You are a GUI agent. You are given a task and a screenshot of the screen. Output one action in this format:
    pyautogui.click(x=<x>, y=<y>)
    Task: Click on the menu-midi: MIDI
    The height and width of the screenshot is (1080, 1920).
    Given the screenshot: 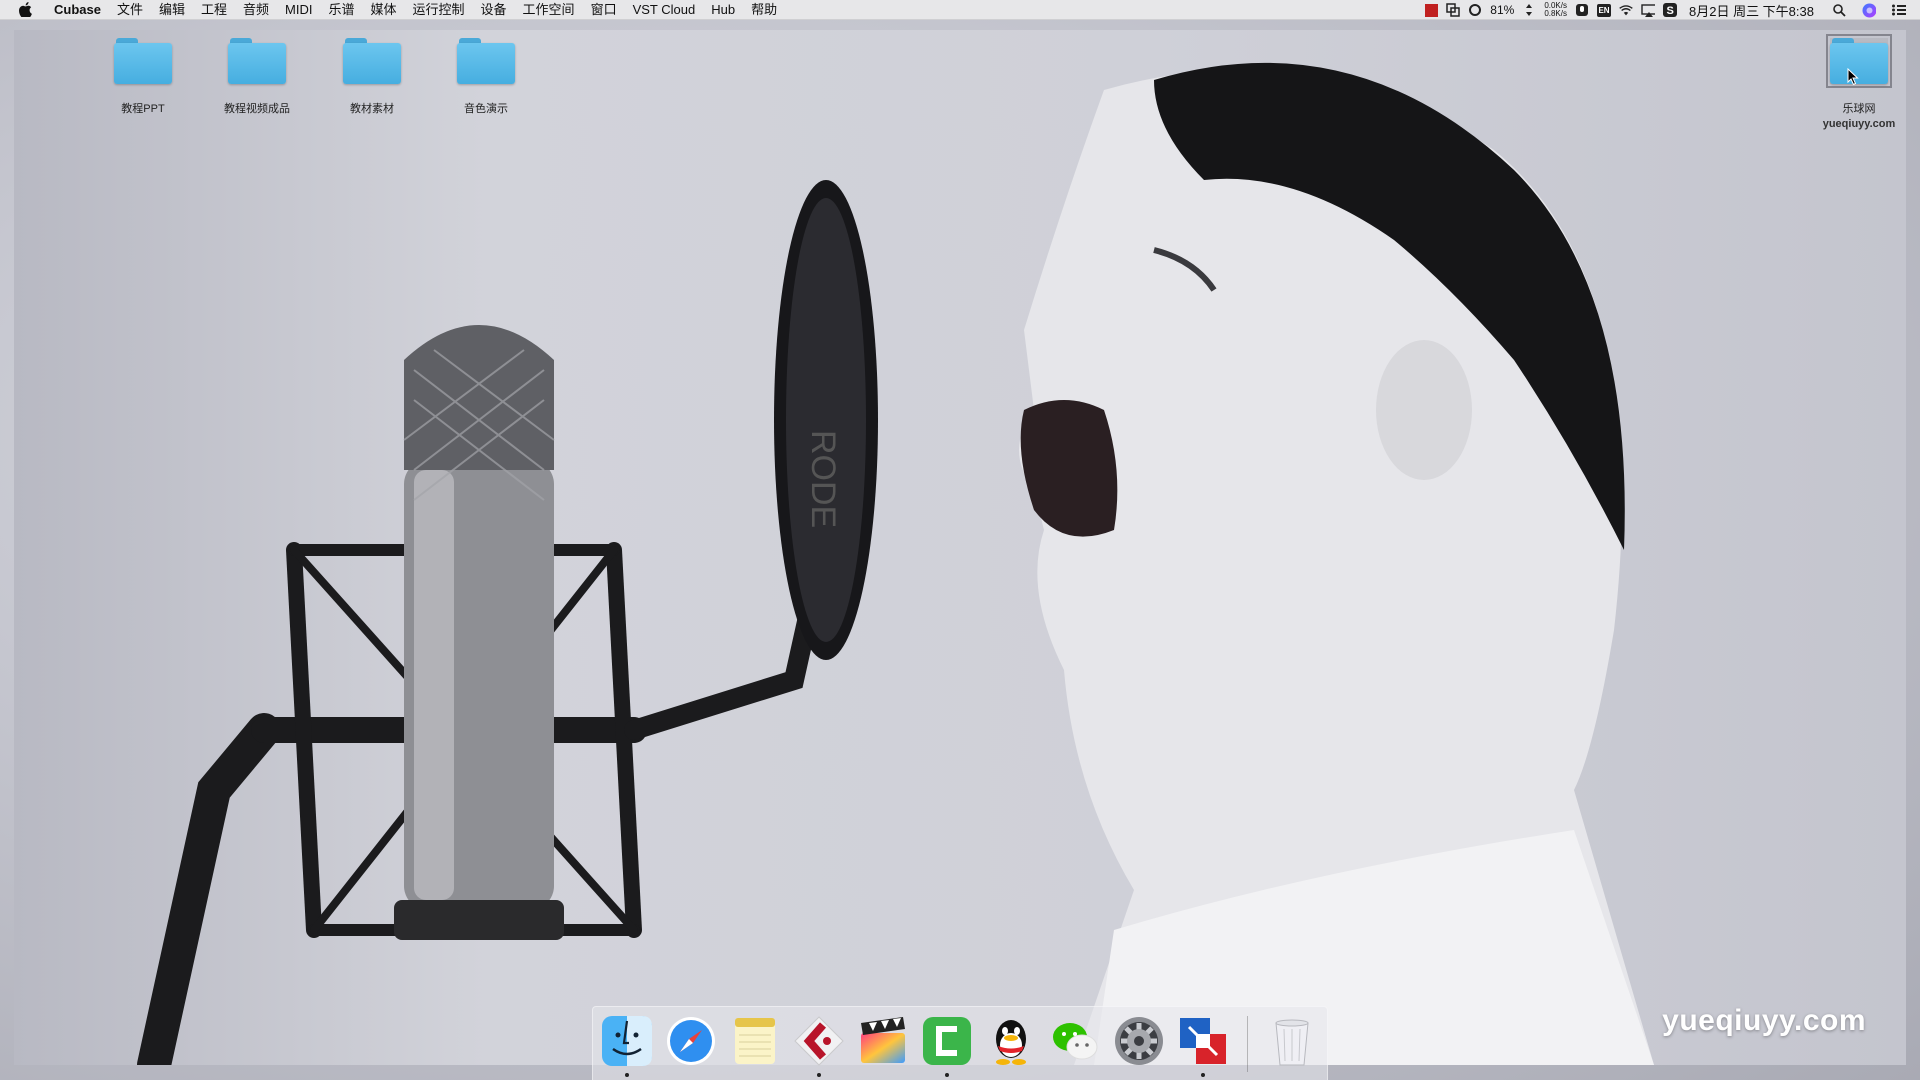 What is the action you would take?
    pyautogui.click(x=298, y=10)
    